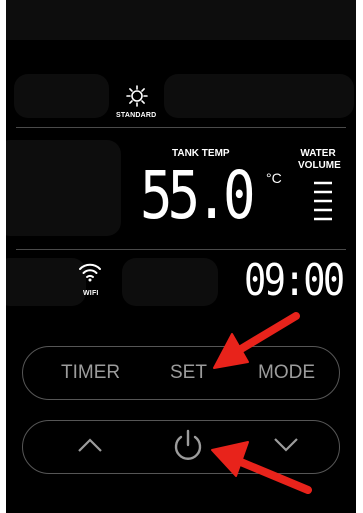 The height and width of the screenshot is (513, 363). I want to click on temperature-readout: 55.0, so click(198, 195).